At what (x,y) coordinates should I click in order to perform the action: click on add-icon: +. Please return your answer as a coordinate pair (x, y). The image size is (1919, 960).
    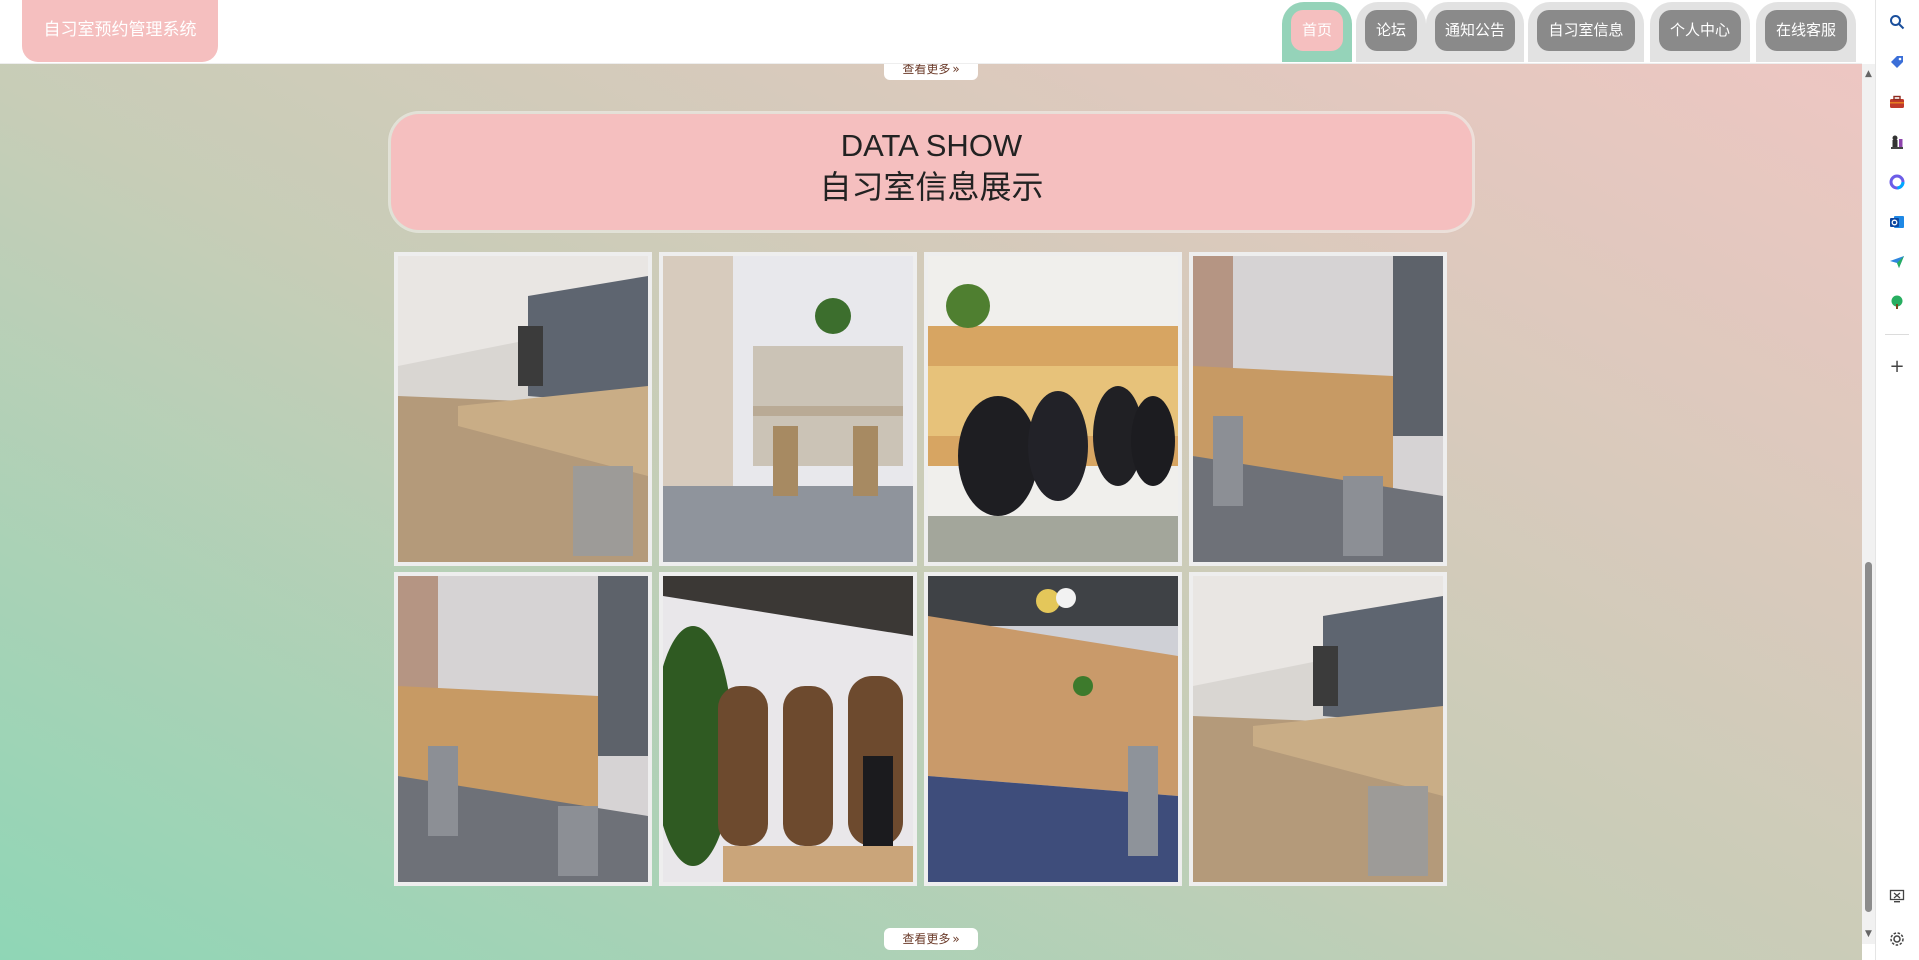
    Looking at the image, I should click on (1897, 367).